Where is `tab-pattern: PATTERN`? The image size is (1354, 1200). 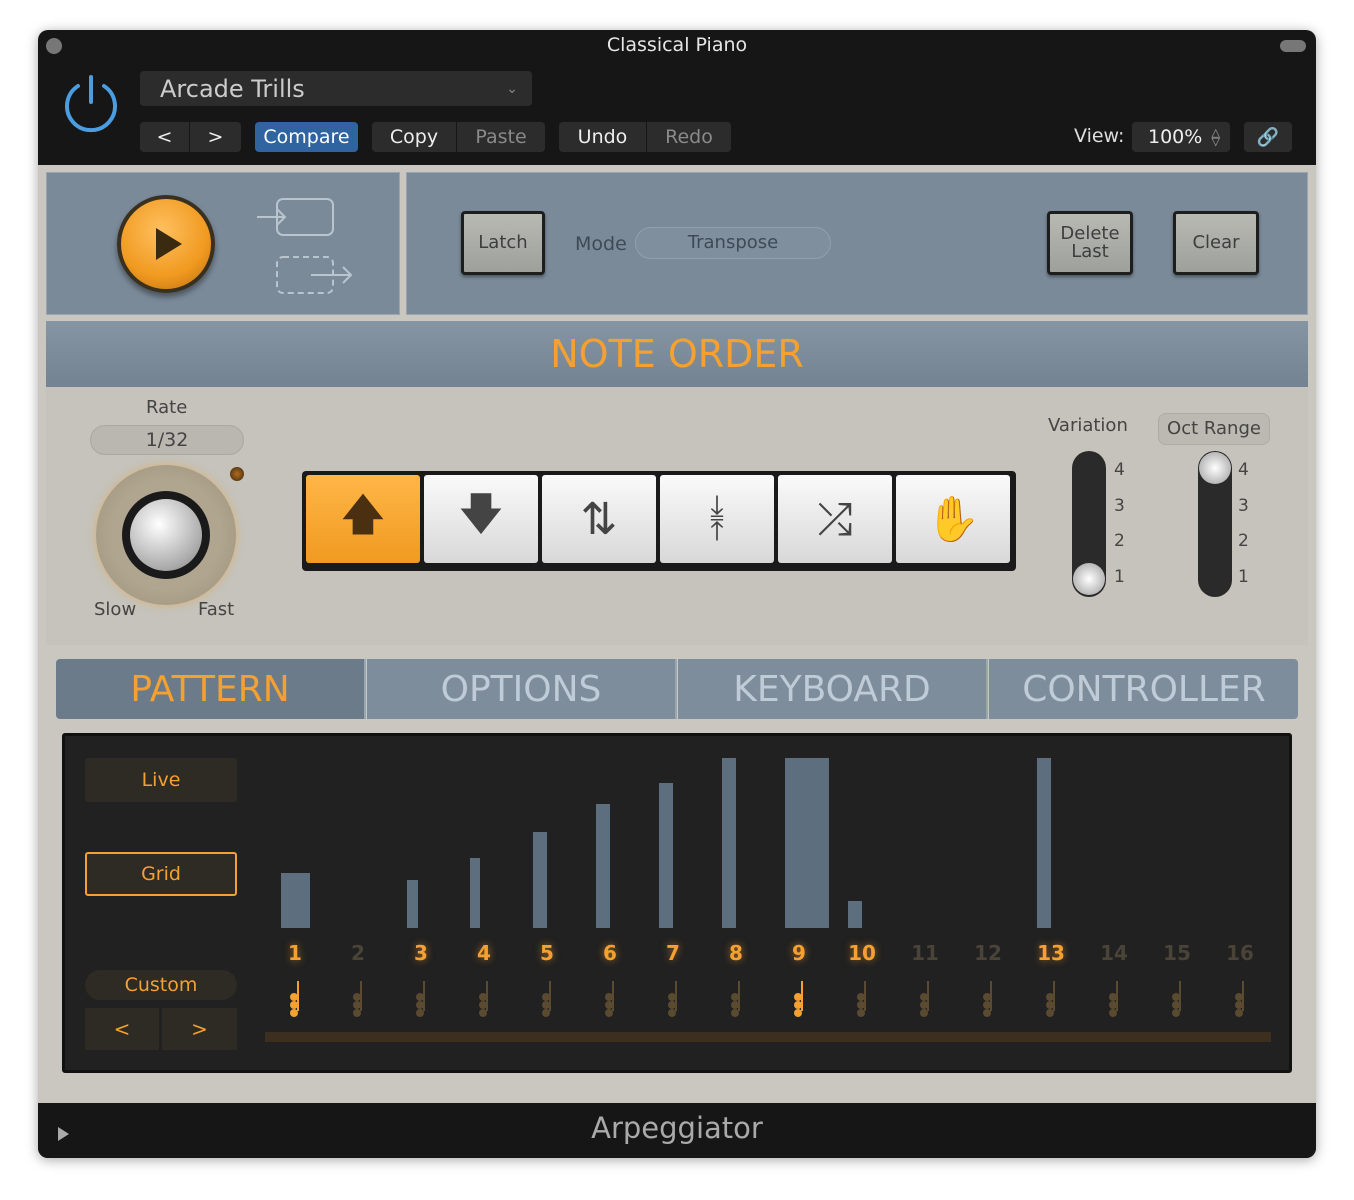 tab-pattern: PATTERN is located at coordinates (211, 689).